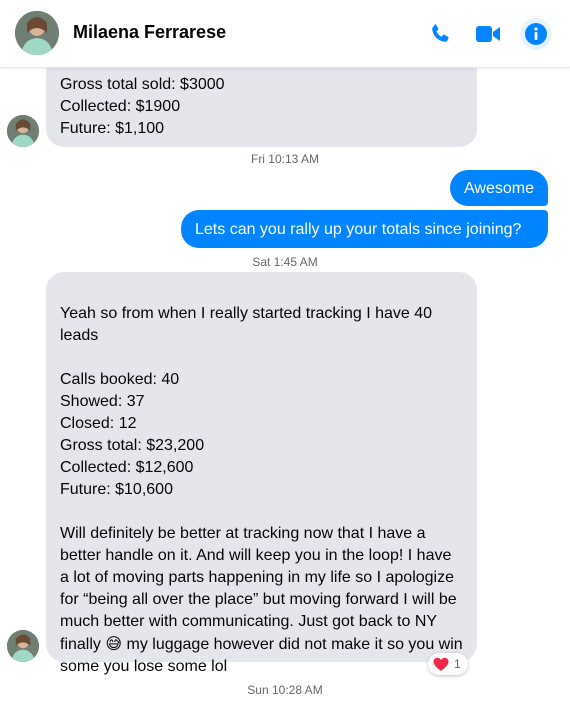 The width and height of the screenshot is (570, 702). Describe the element at coordinates (114, 643) in the screenshot. I see `grinning-sweat-emoji: 😅` at that location.